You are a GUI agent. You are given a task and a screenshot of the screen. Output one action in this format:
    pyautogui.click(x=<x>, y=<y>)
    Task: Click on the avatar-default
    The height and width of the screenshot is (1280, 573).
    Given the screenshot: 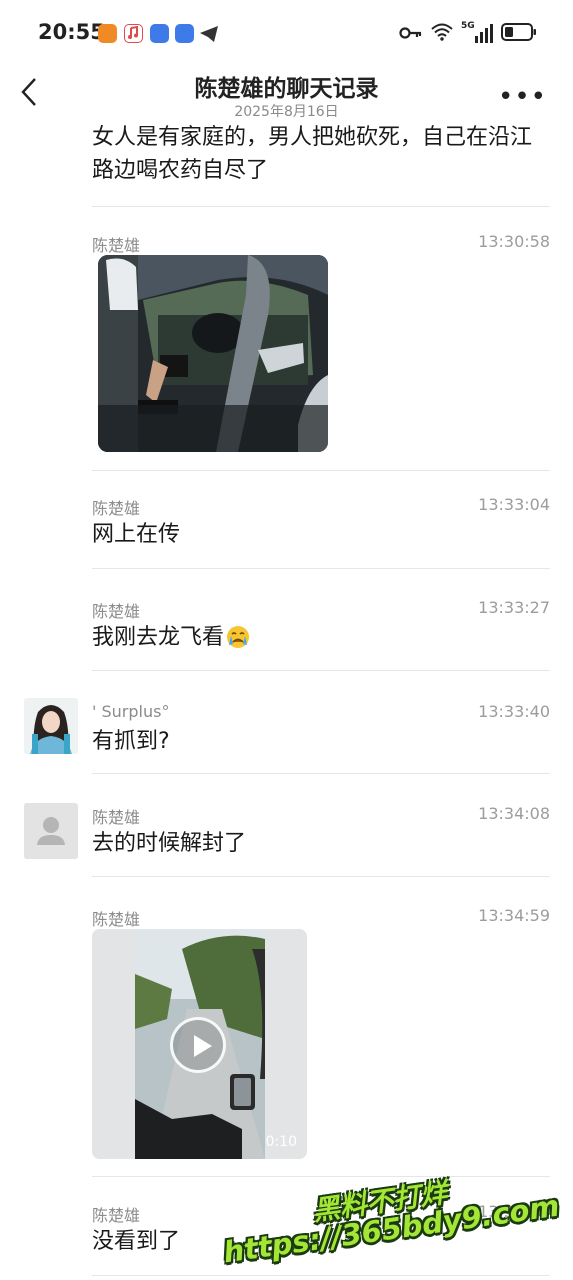 What is the action you would take?
    pyautogui.click(x=51, y=831)
    